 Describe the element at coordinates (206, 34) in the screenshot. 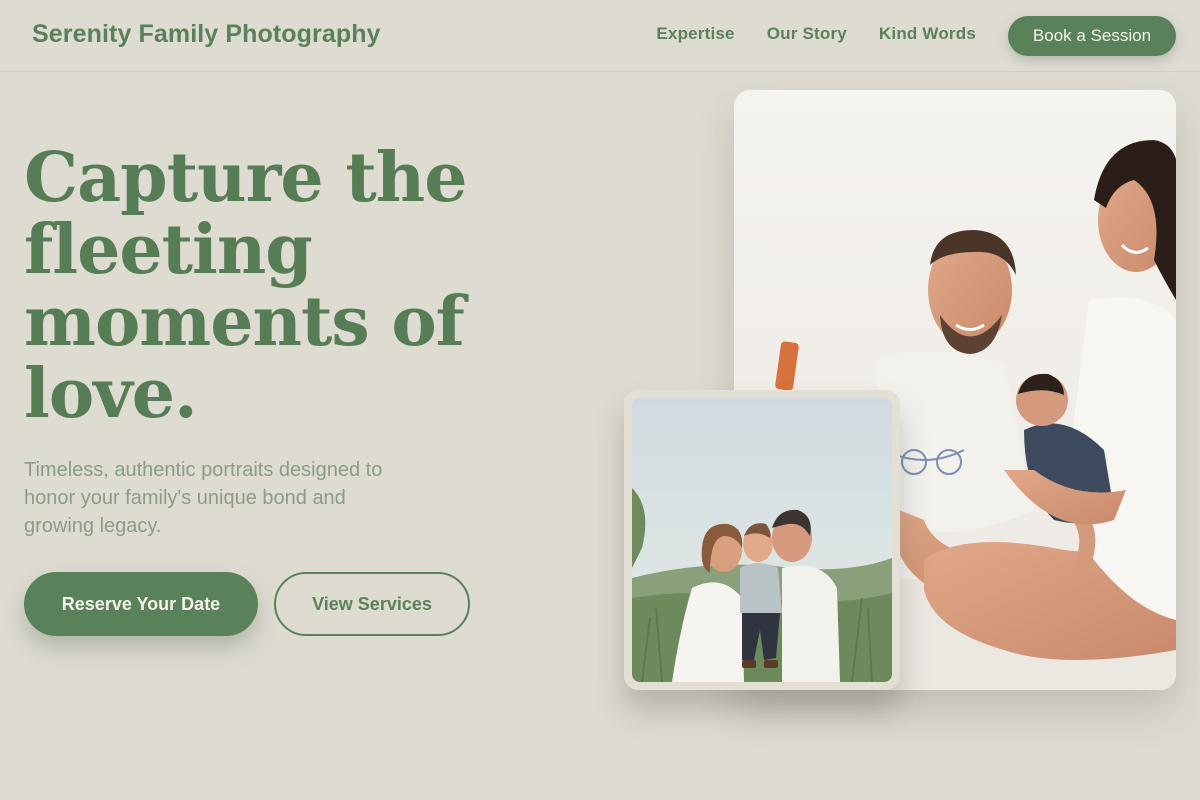

I see `brand-logo: Serenity Family Photography` at that location.